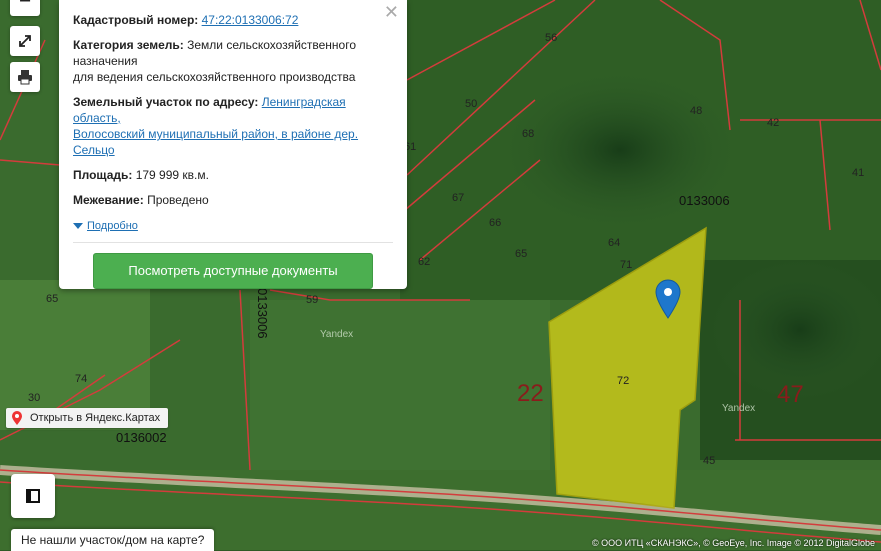  Describe the element at coordinates (81, 379) in the screenshot. I see `parcel-label: 74` at that location.